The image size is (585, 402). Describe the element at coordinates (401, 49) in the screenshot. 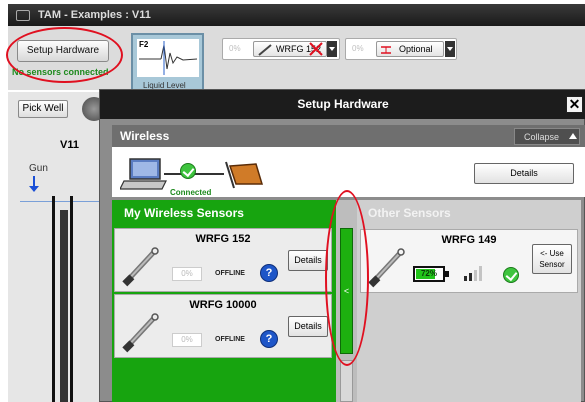

I see `sensor-slot-2: 0% Optional` at that location.